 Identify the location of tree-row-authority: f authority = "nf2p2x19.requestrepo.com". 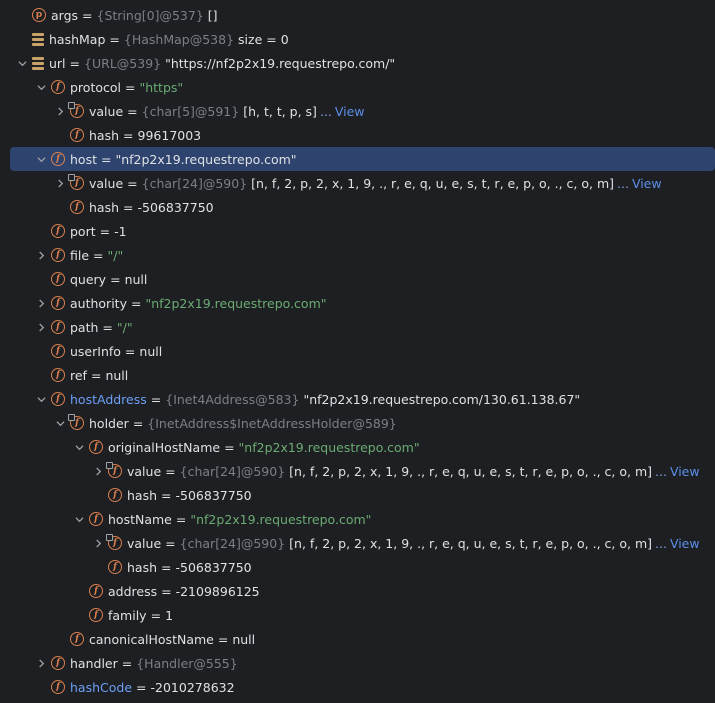
(357, 303).